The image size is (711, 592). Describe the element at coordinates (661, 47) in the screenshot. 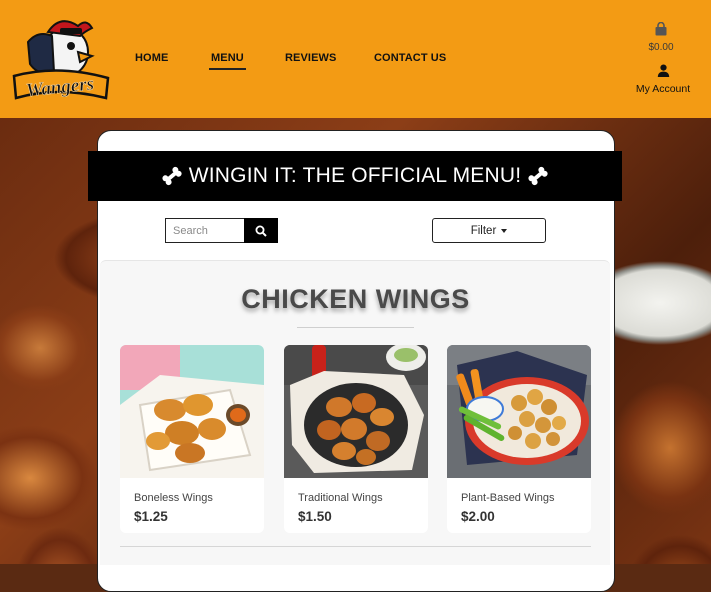

I see `cart-total: $0.00` at that location.